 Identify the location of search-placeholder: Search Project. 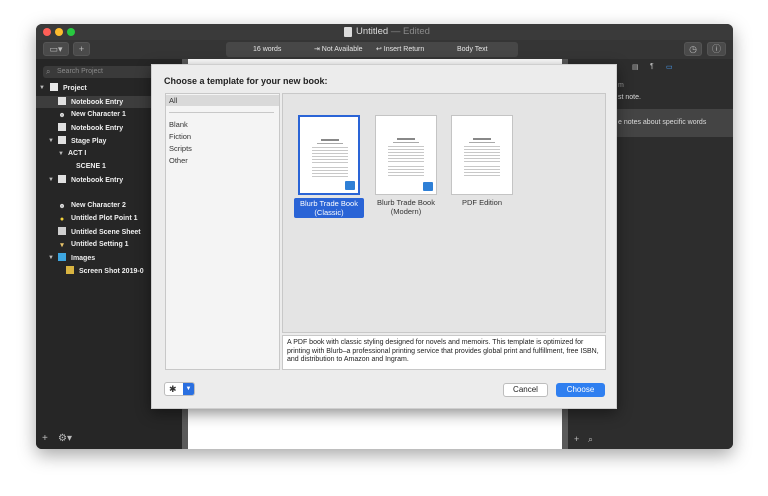
(80, 71).